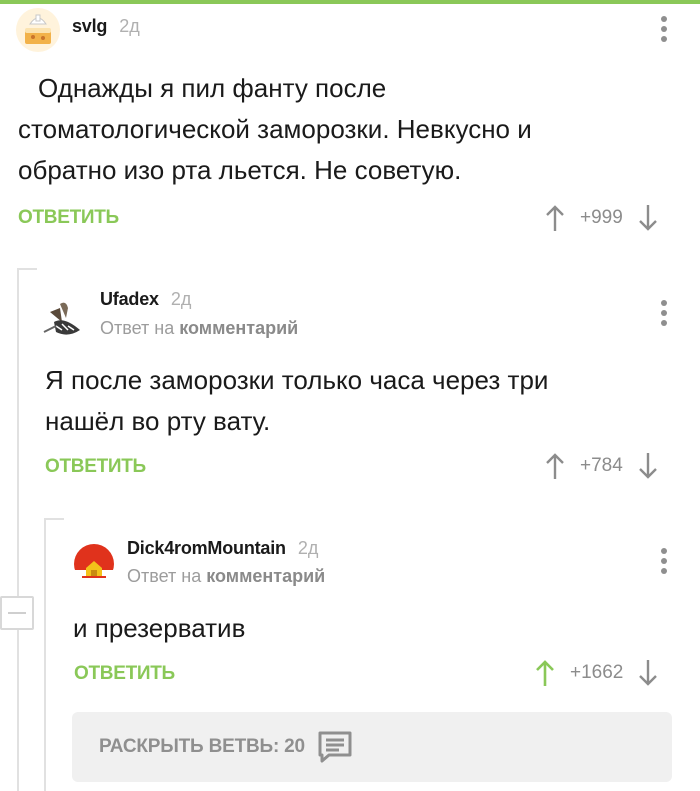 Image resolution: width=700 pixels, height=791 pixels. I want to click on vote-controls: +999, so click(601, 218).